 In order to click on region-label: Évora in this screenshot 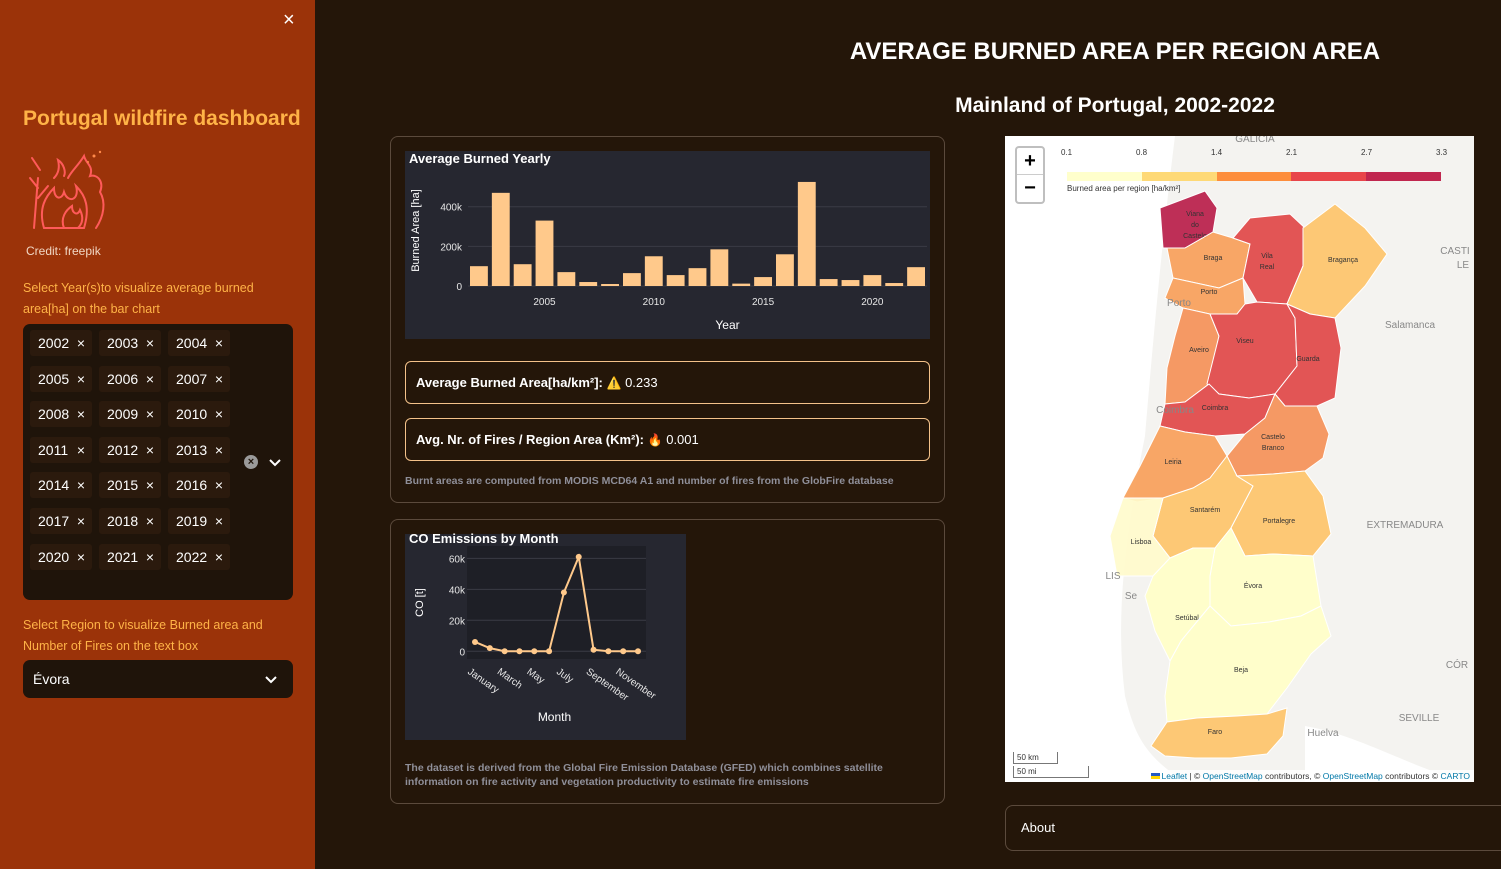, I will do `click(1253, 585)`.